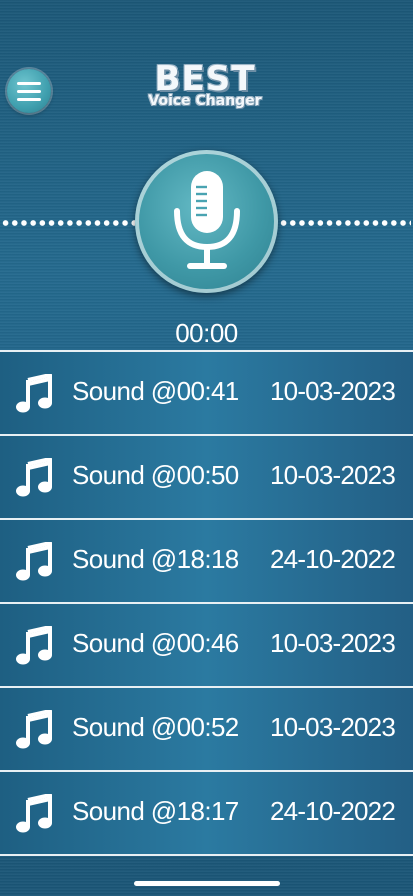 The width and height of the screenshot is (413, 896). I want to click on app-logo: BEST Voice Changer, so click(205, 85).